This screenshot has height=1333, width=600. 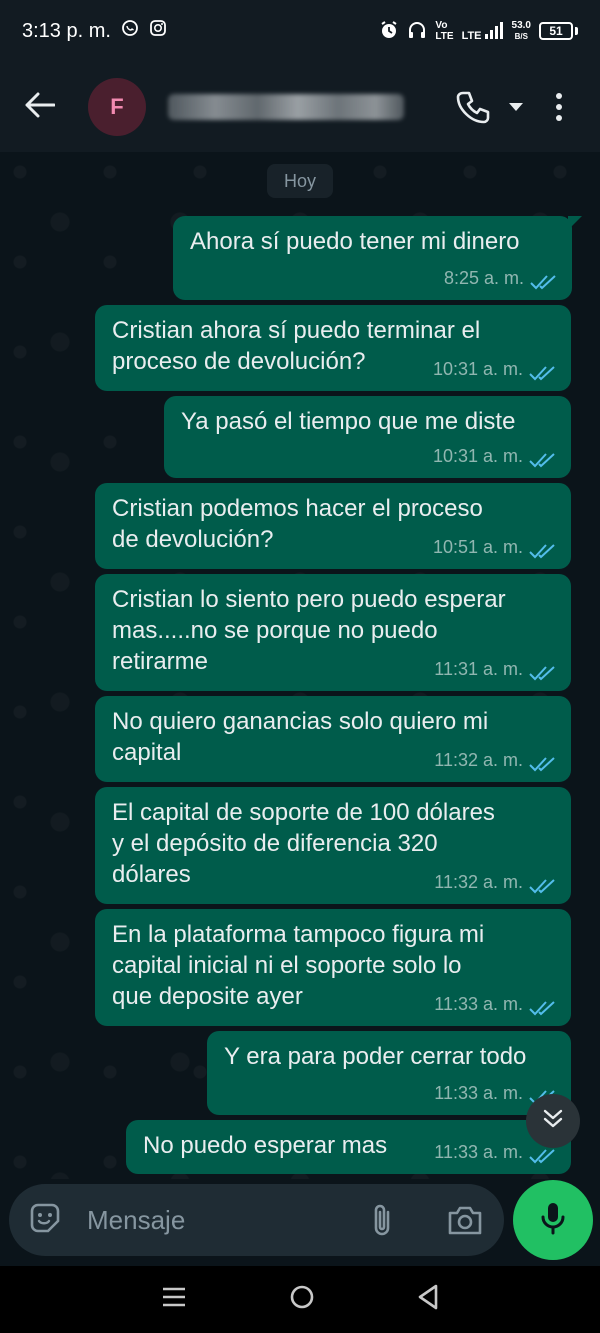 I want to click on date-divider-label: Hoy, so click(x=299, y=180).